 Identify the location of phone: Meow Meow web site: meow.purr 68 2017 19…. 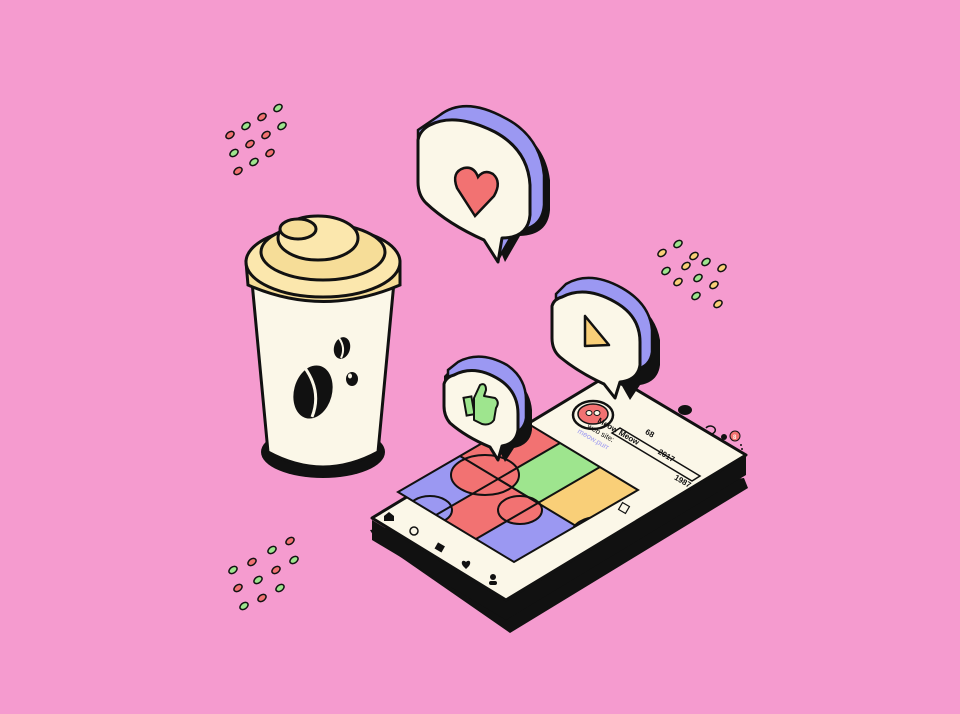
(559, 502).